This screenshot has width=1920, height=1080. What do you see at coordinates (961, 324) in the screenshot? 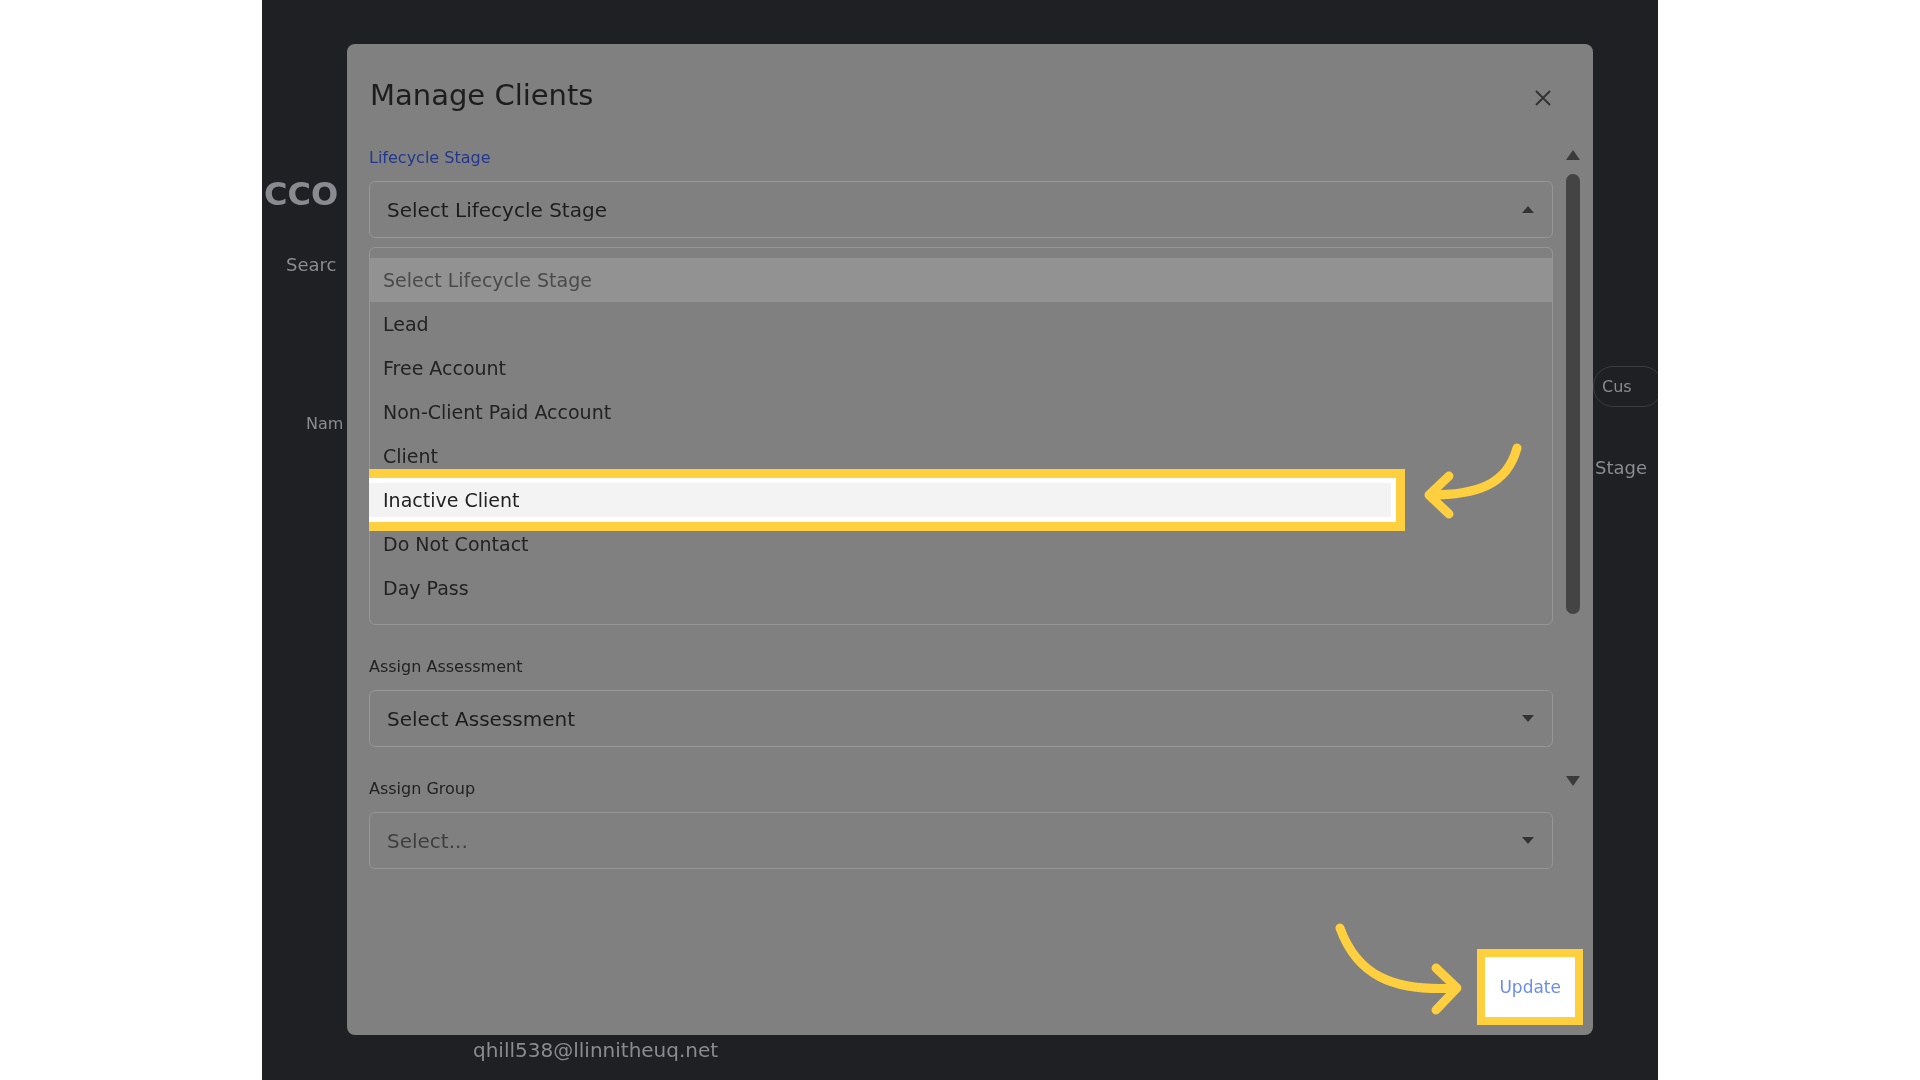
I see `dropdown-option: Lead` at bounding box center [961, 324].